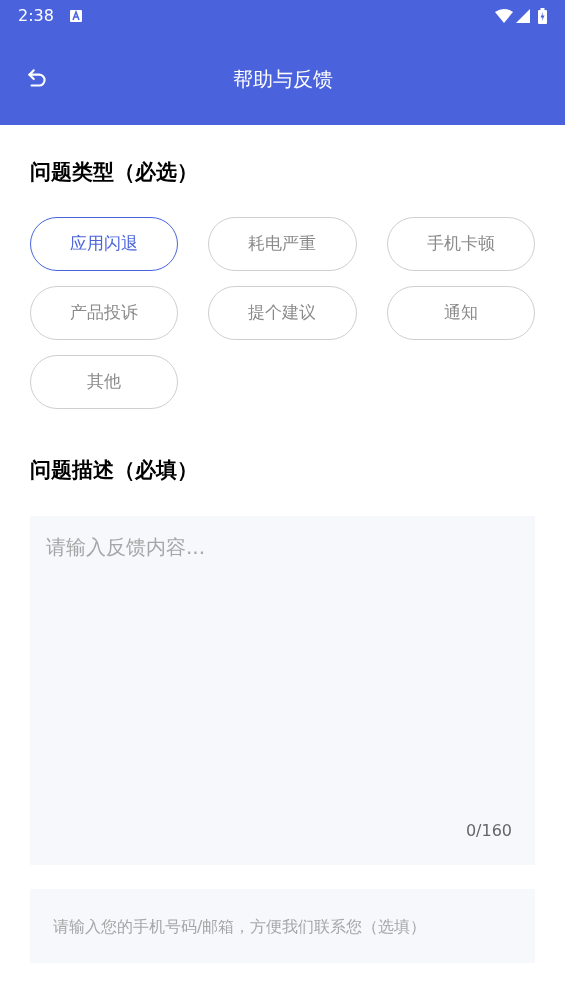 The image size is (565, 1004). Describe the element at coordinates (523, 16) in the screenshot. I see `signal-icon` at that location.